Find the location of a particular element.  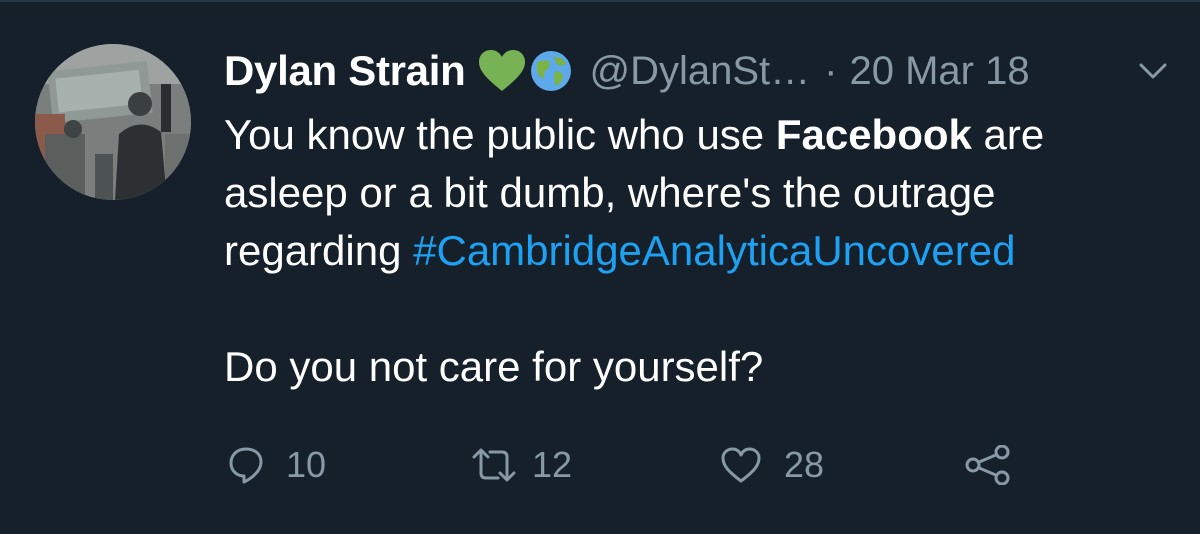

reply-icon is located at coordinates (246, 465).